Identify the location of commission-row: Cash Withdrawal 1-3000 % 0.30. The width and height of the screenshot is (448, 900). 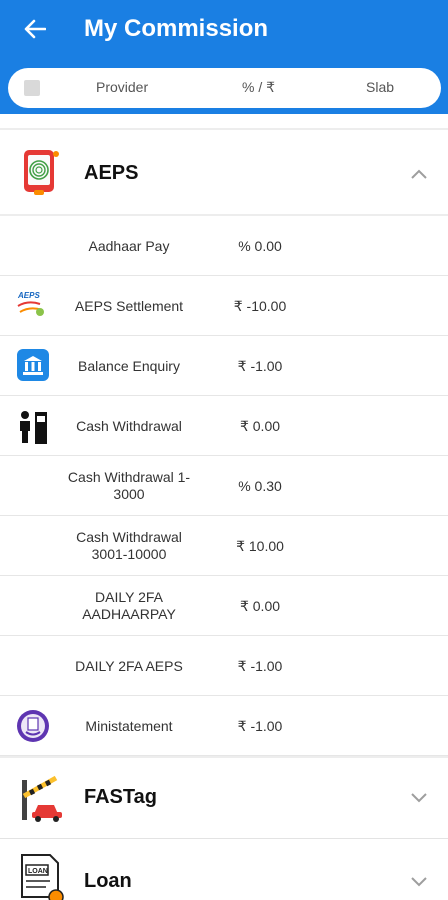
(224, 486).